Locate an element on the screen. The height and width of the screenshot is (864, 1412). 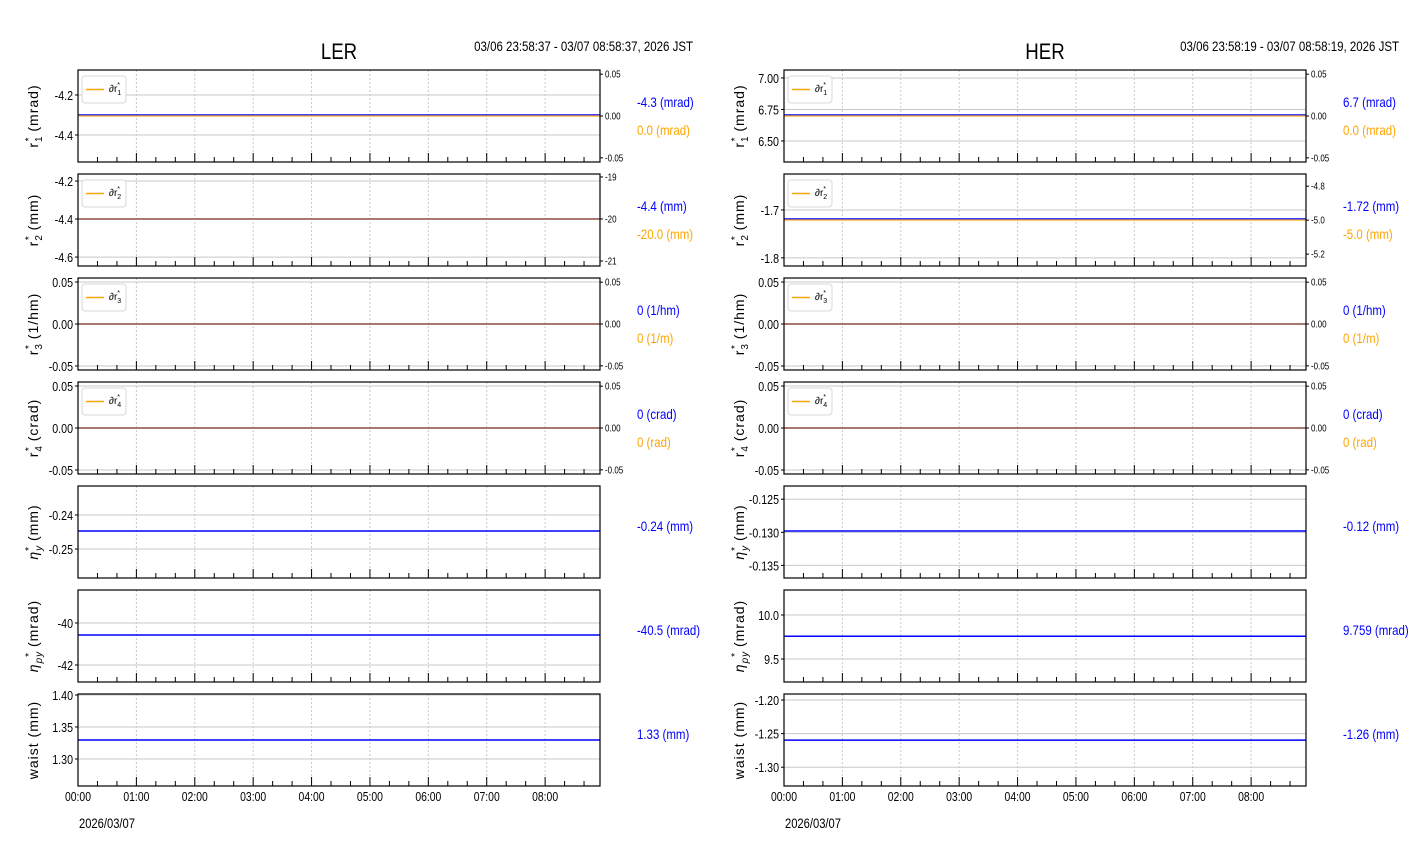
legend-subscript: 1 is located at coordinates (119, 93).